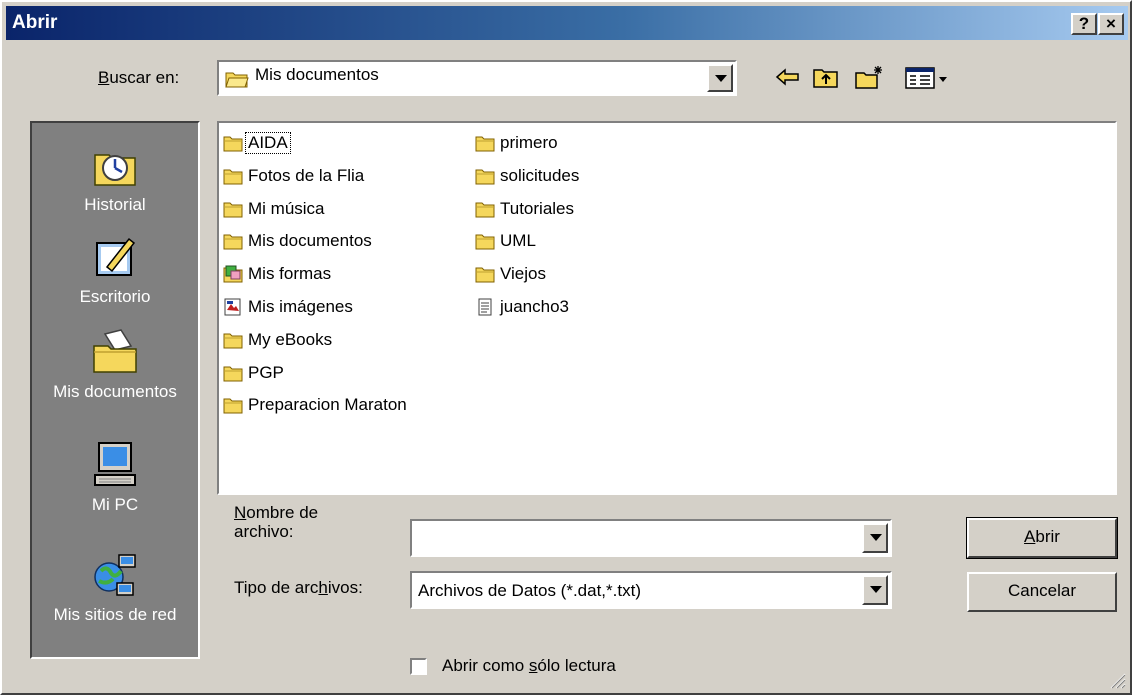 This screenshot has height=695, width=1132. Describe the element at coordinates (306, 175) in the screenshot. I see `list-item-label: Fotos de la Flia` at that location.